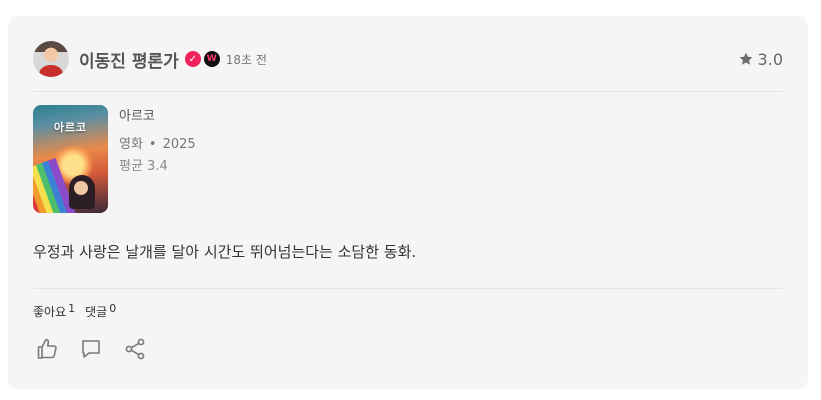  I want to click on rating-value: 3.0, so click(770, 59).